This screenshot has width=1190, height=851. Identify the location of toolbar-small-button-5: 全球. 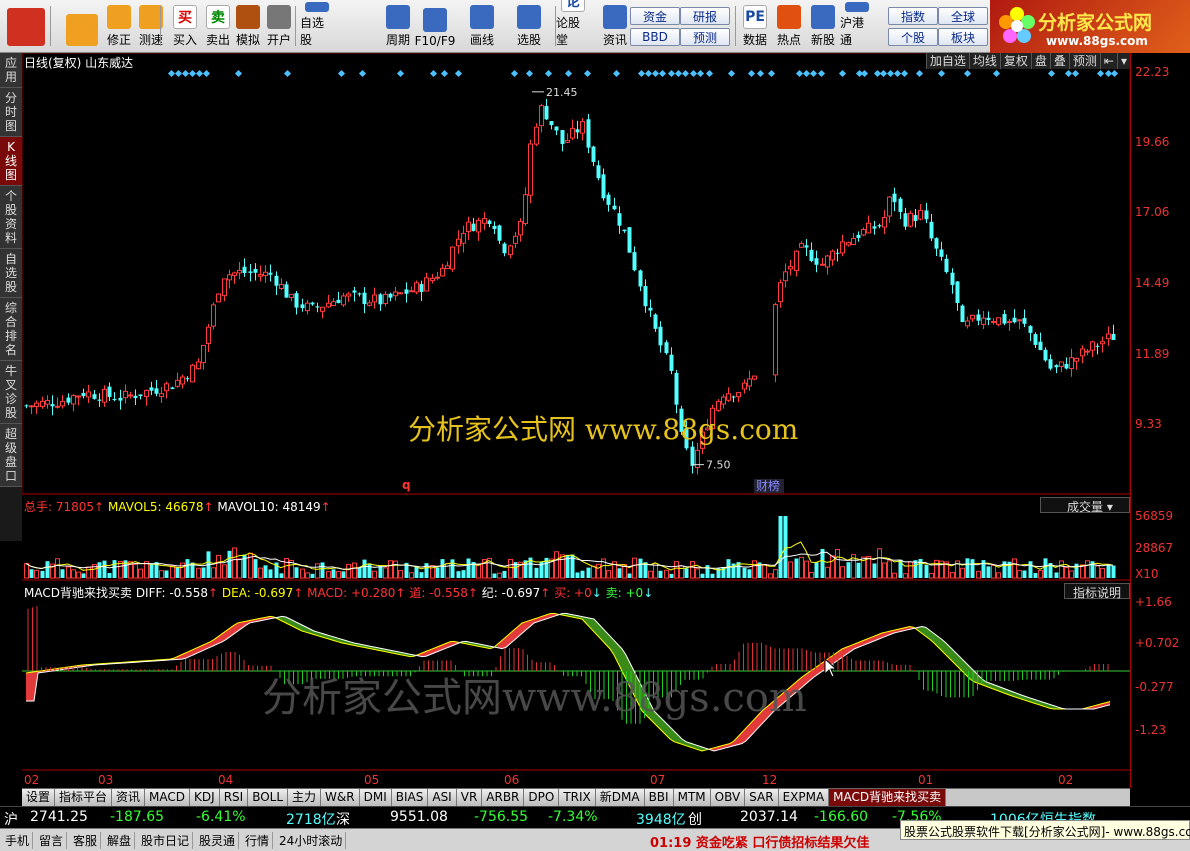
(963, 16).